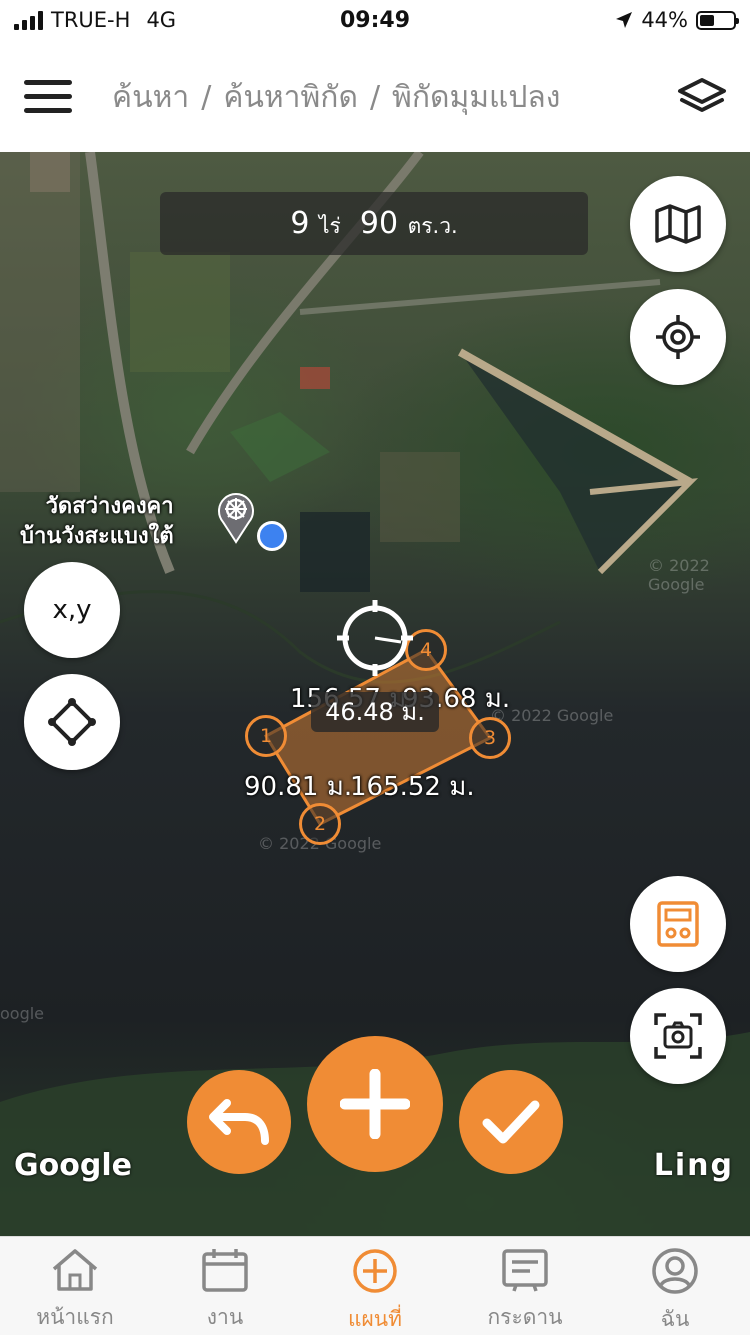 This screenshot has height=1336, width=750. I want to click on tab-board-label: กระดาน, so click(525, 1317).